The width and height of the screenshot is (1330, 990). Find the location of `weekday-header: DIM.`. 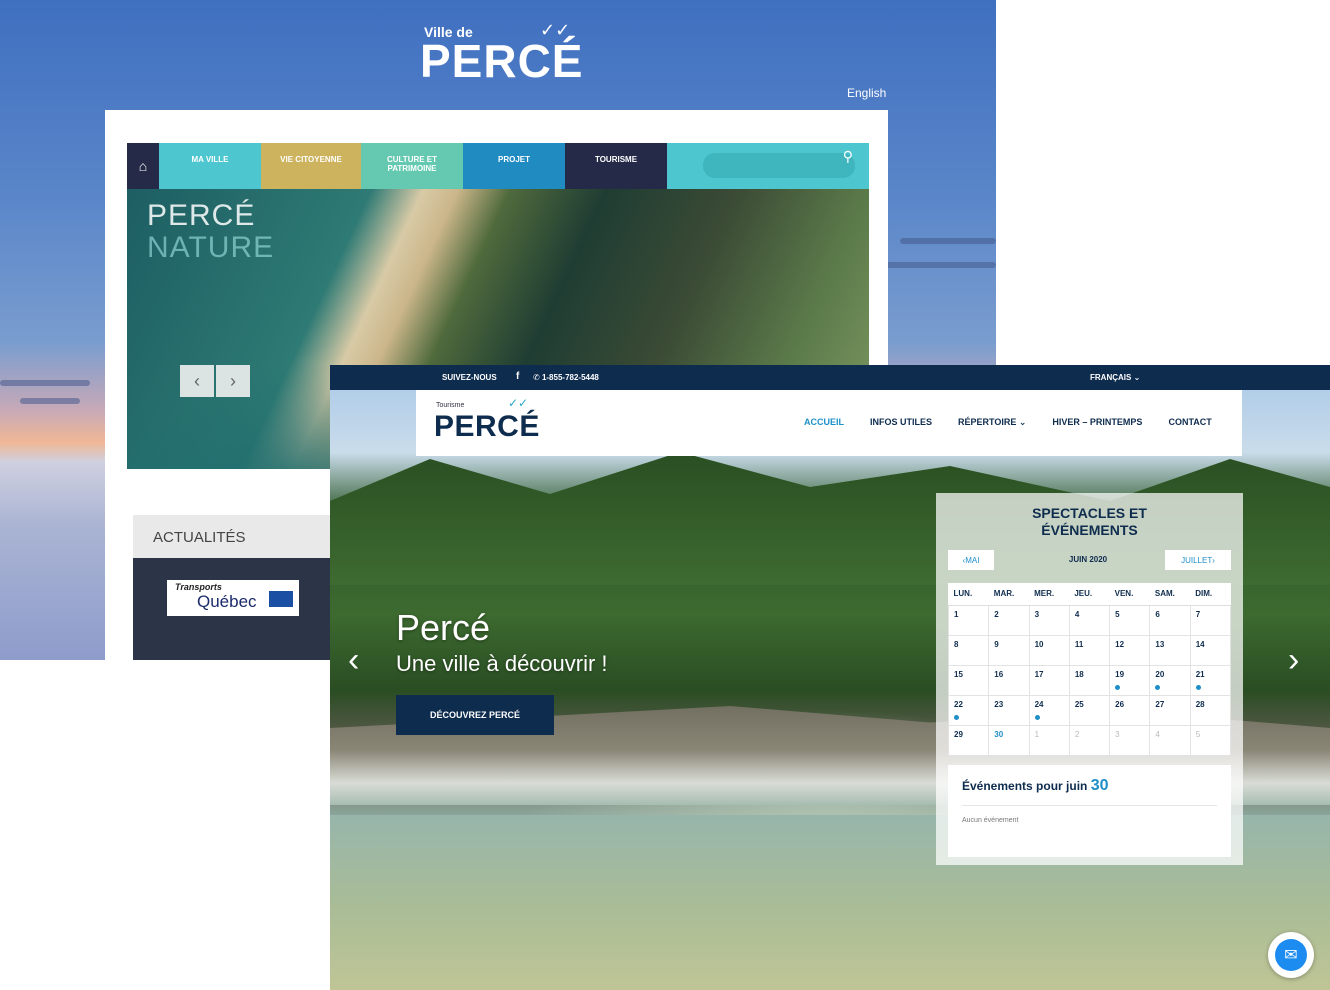

weekday-header: DIM. is located at coordinates (1210, 594).